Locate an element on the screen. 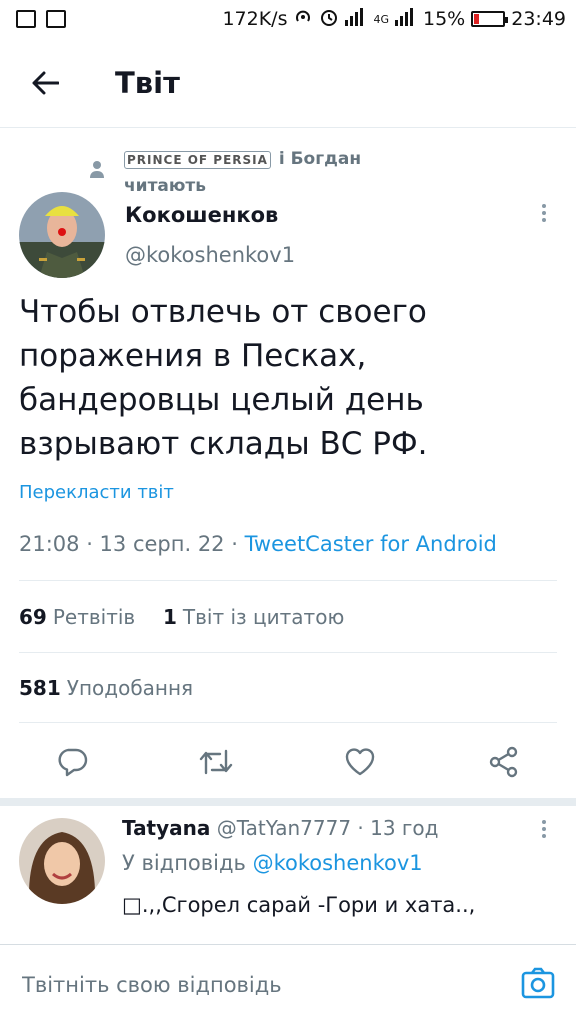 The width and height of the screenshot is (576, 1024). tweet-source: TweetCaster for Android is located at coordinates (371, 544).